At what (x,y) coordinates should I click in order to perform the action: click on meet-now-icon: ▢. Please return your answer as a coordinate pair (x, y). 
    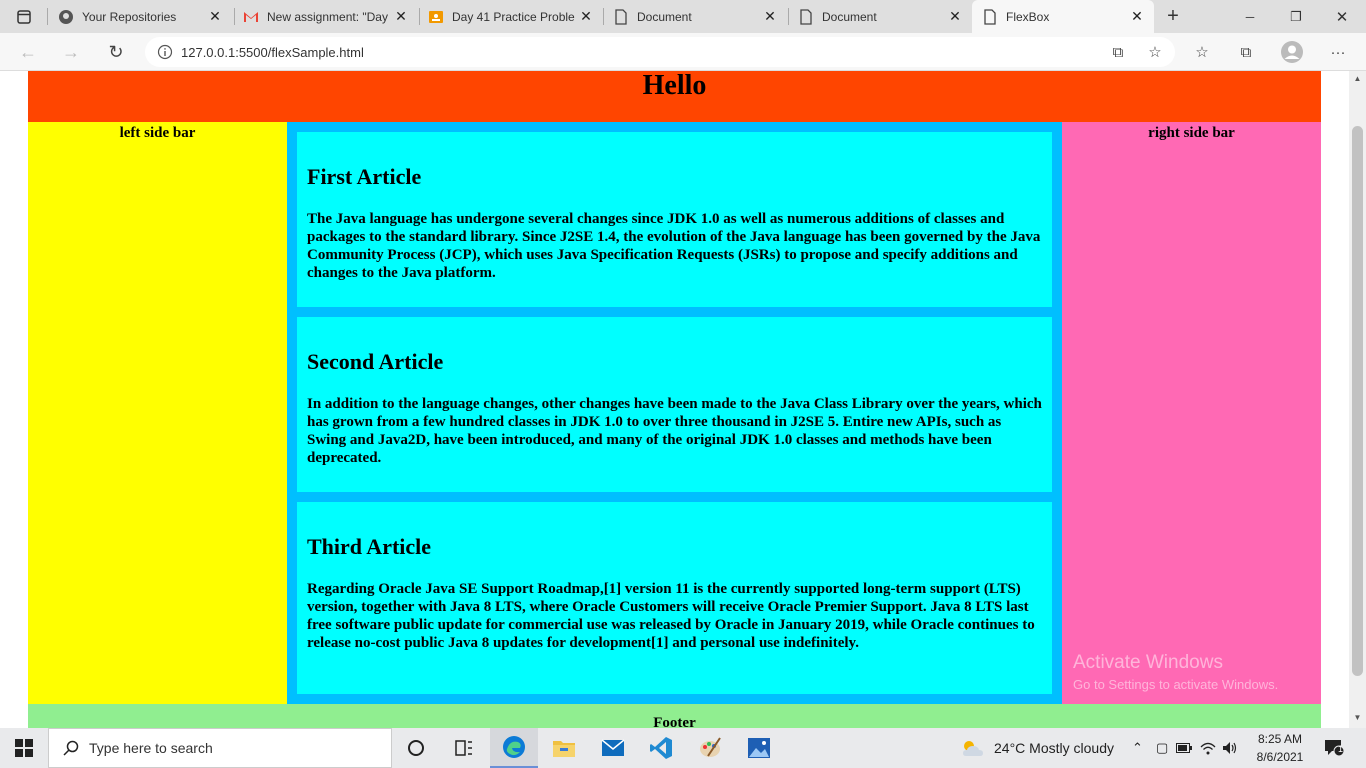
    Looking at the image, I should click on (1162, 748).